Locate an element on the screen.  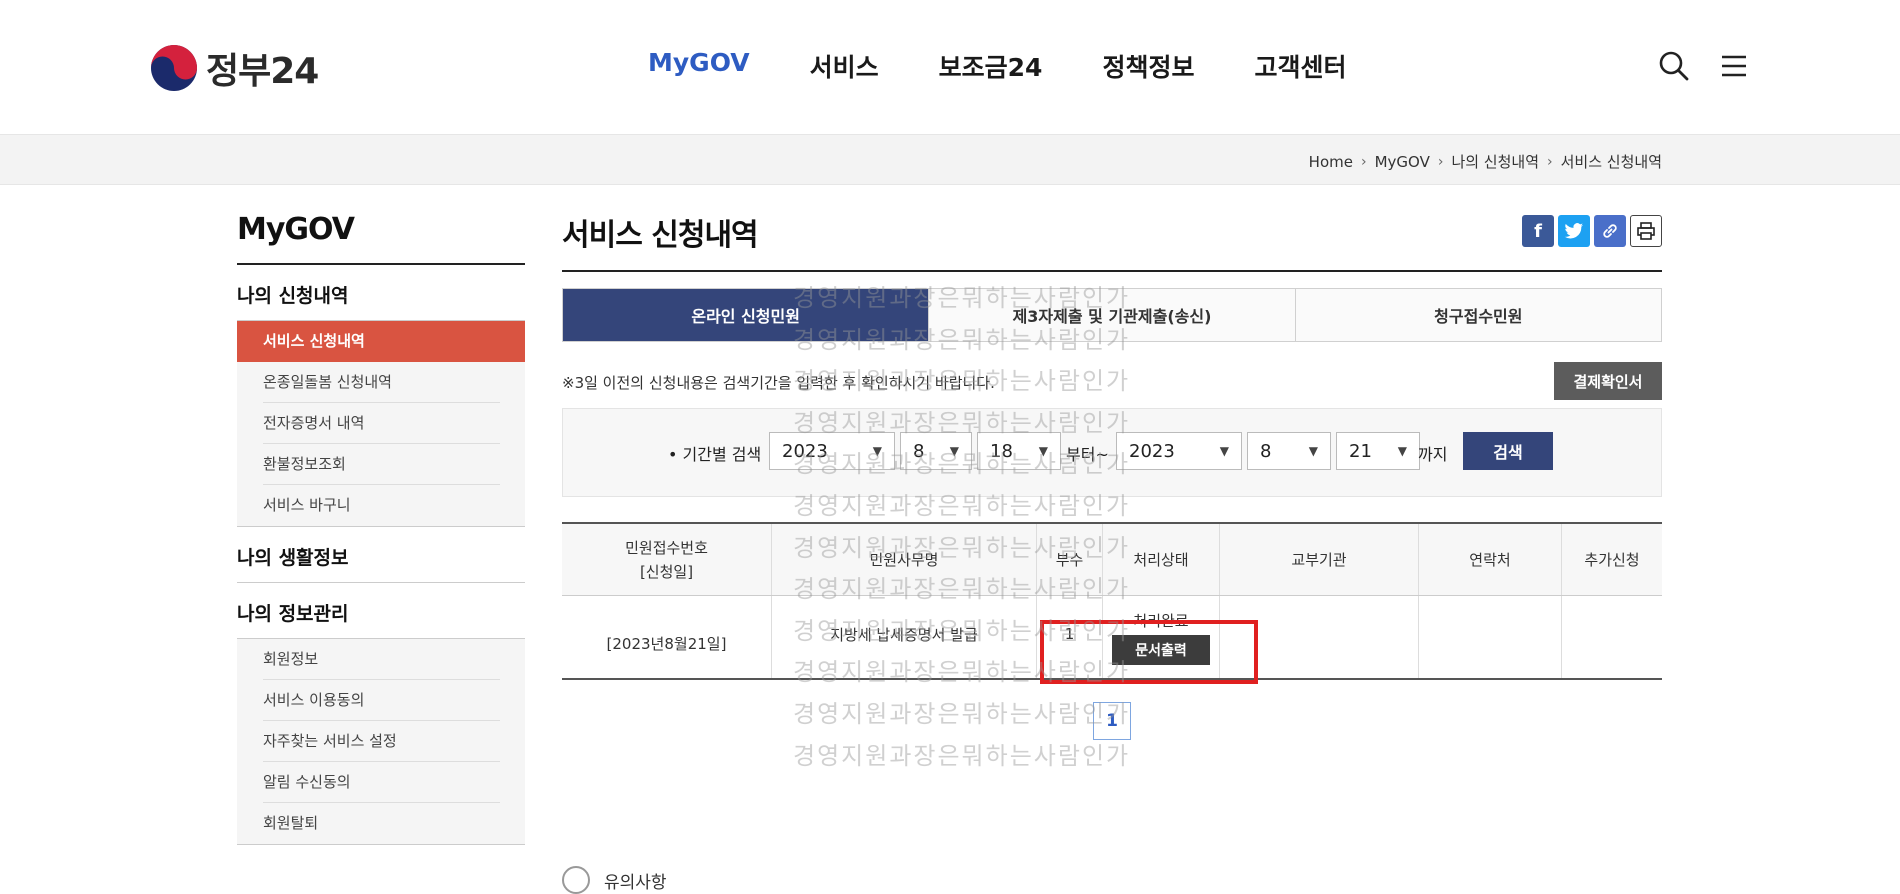
sidebar-item-member-info: 회원정보 is located at coordinates (381, 659).